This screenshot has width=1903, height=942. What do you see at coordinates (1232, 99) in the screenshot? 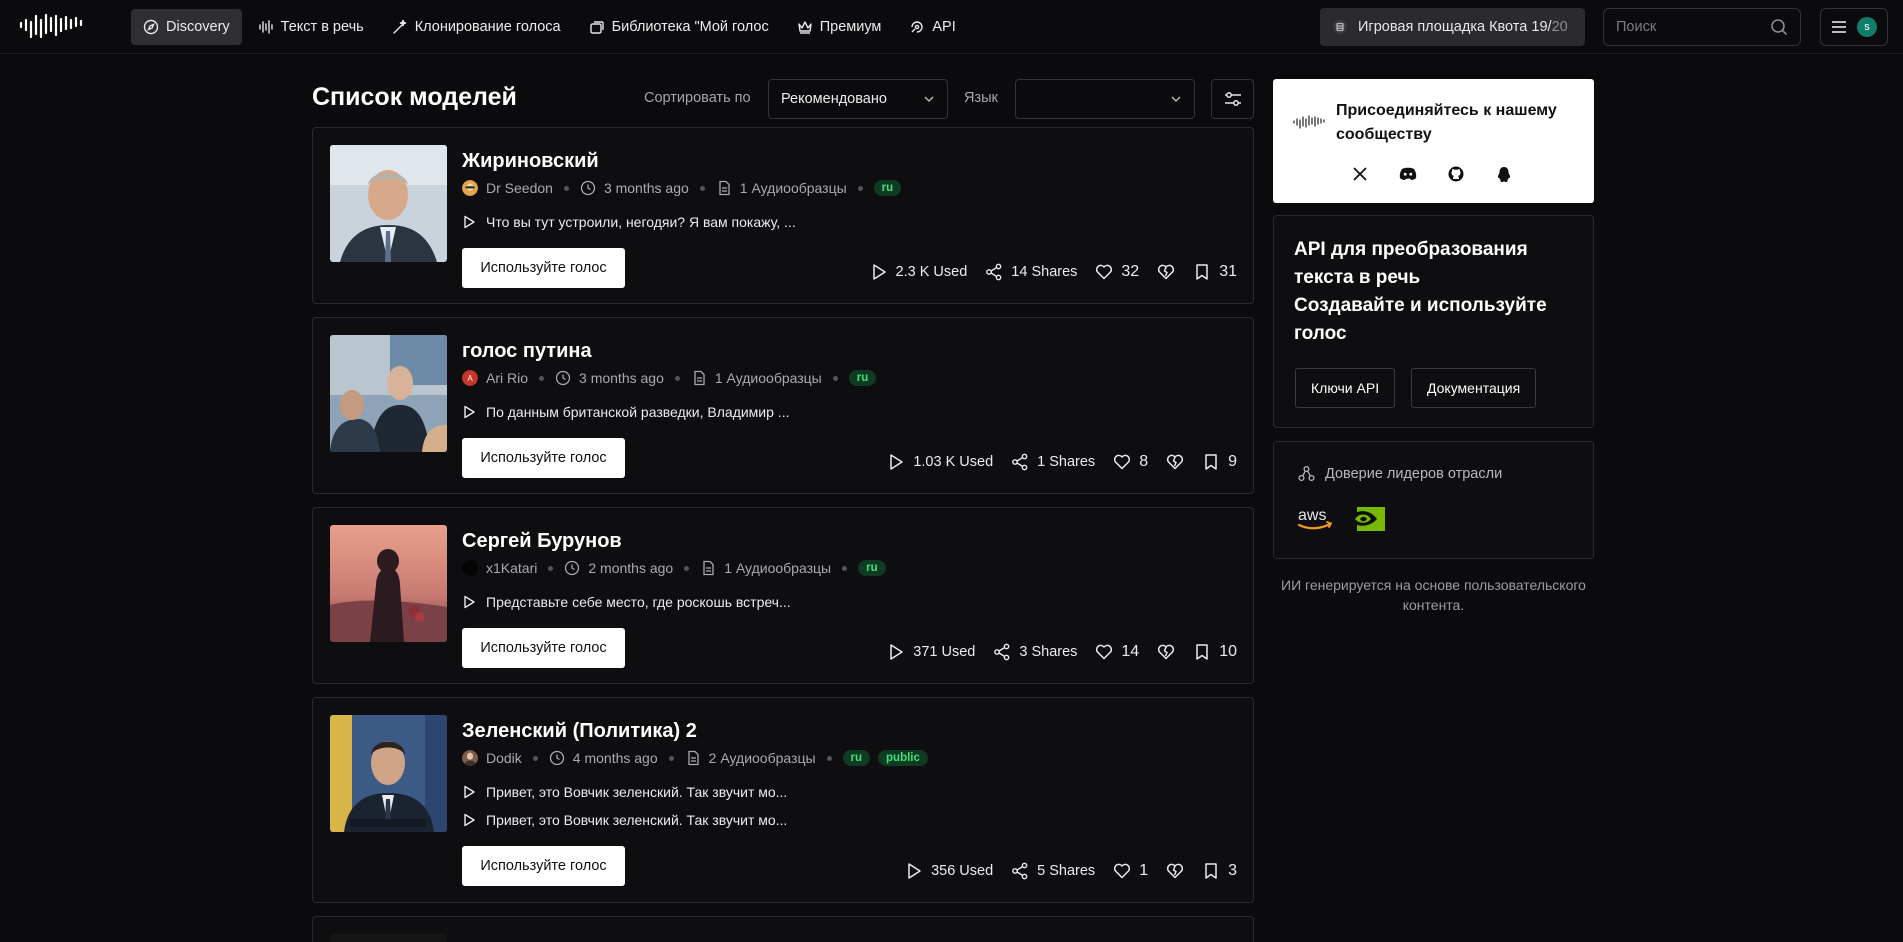
I see `filter-button` at bounding box center [1232, 99].